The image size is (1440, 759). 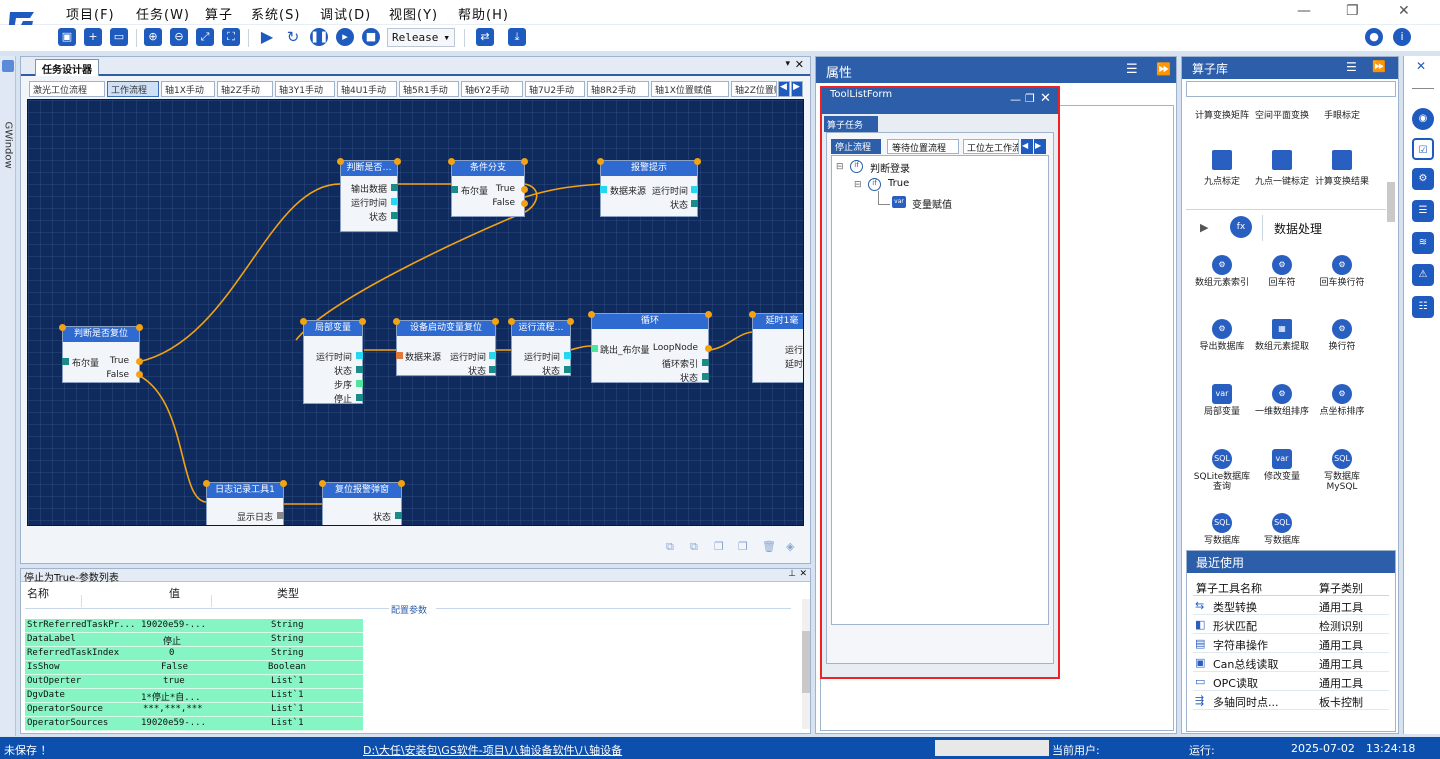 I want to click on paste-icon: ❐, so click(x=743, y=546).